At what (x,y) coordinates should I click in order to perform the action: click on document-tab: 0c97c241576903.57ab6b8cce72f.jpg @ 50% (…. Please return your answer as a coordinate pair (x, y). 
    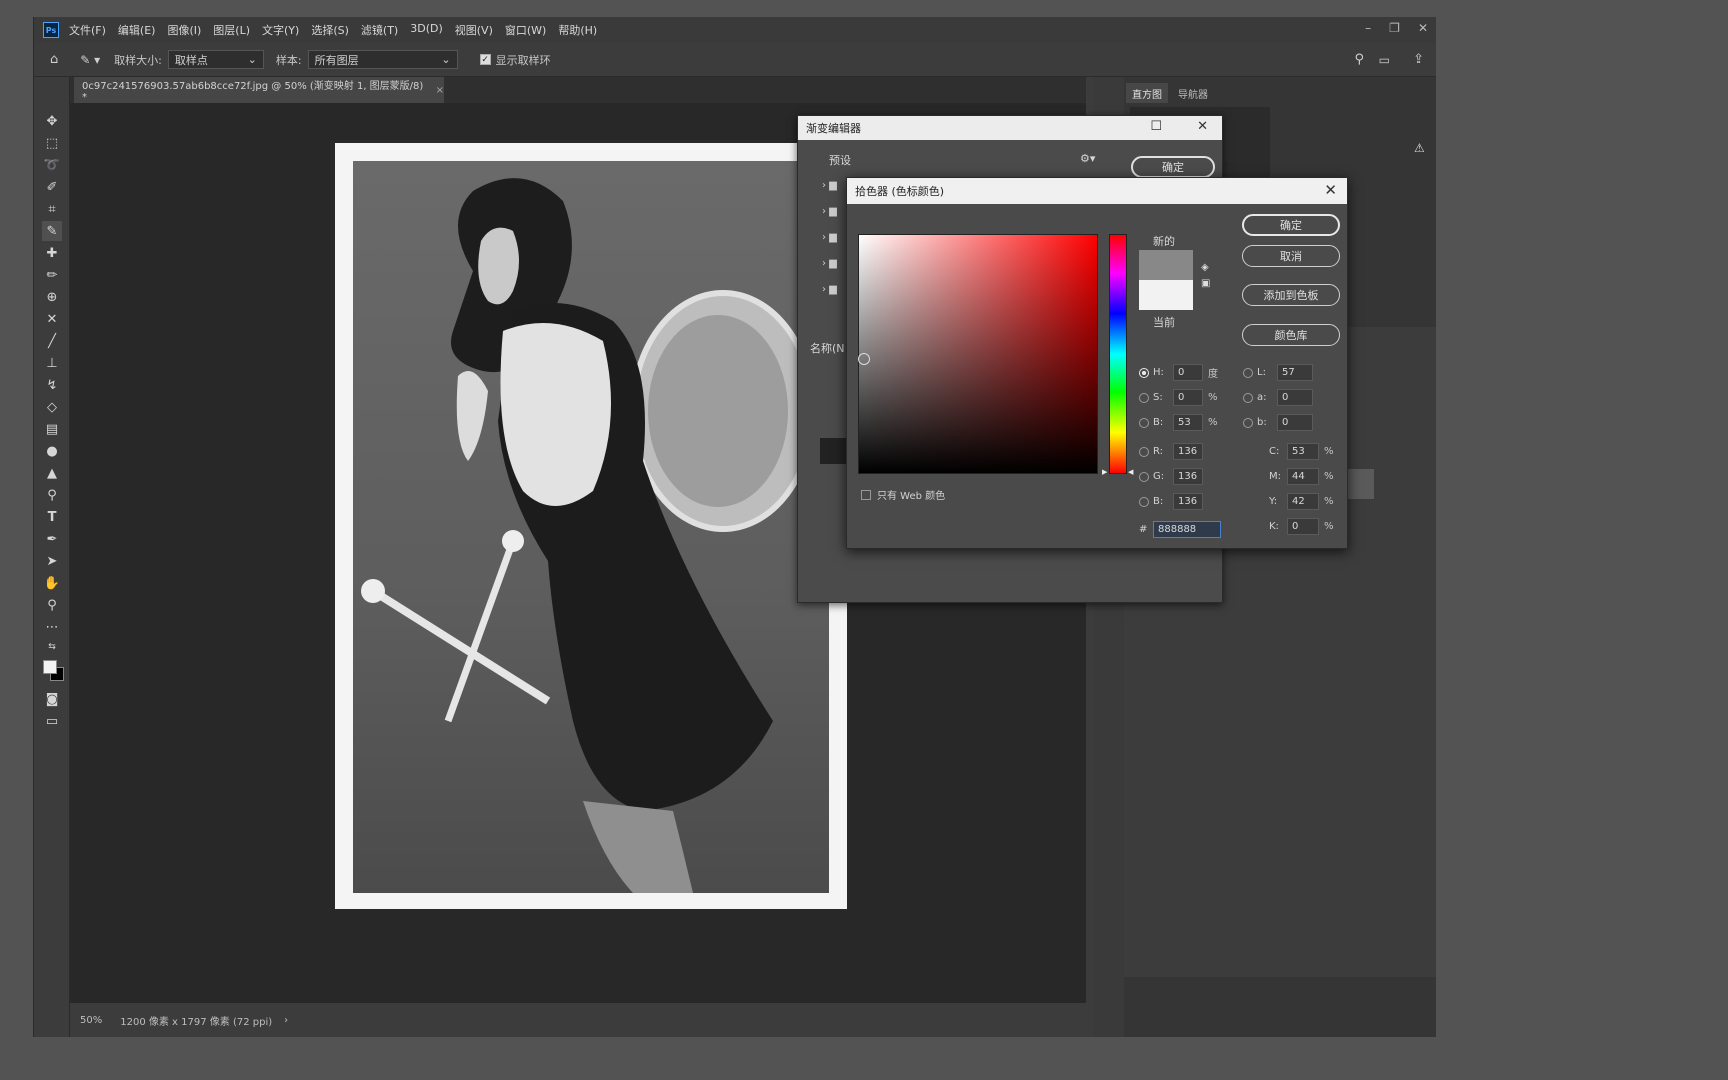
    Looking at the image, I should click on (259, 90).